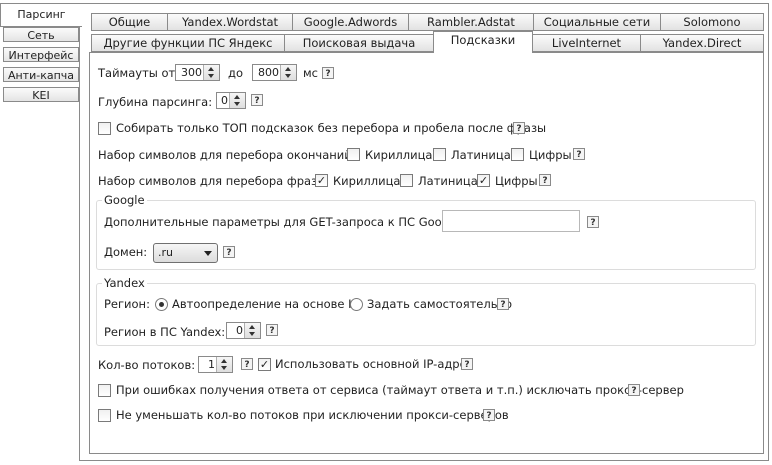 This screenshot has height=465, width=772. Describe the element at coordinates (264, 364) in the screenshot. I see `use-main-ip-checkbox: ✓` at that location.